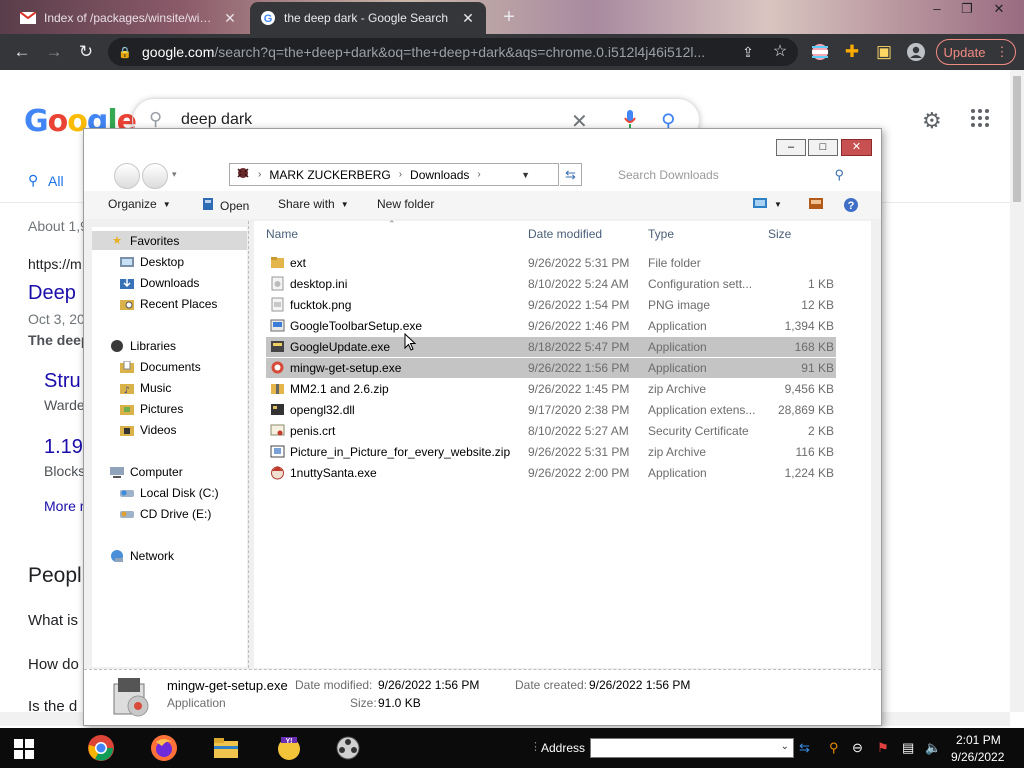  Describe the element at coordinates (977, 757) in the screenshot. I see `clock-date: 9/26/2022` at that location.